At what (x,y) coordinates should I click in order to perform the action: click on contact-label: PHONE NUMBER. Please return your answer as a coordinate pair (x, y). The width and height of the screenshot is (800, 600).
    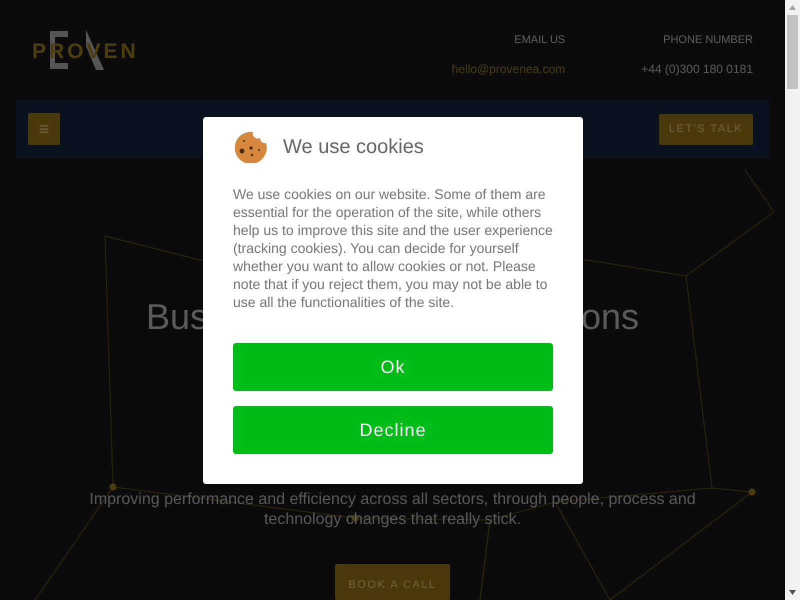
    Looking at the image, I should click on (708, 40).